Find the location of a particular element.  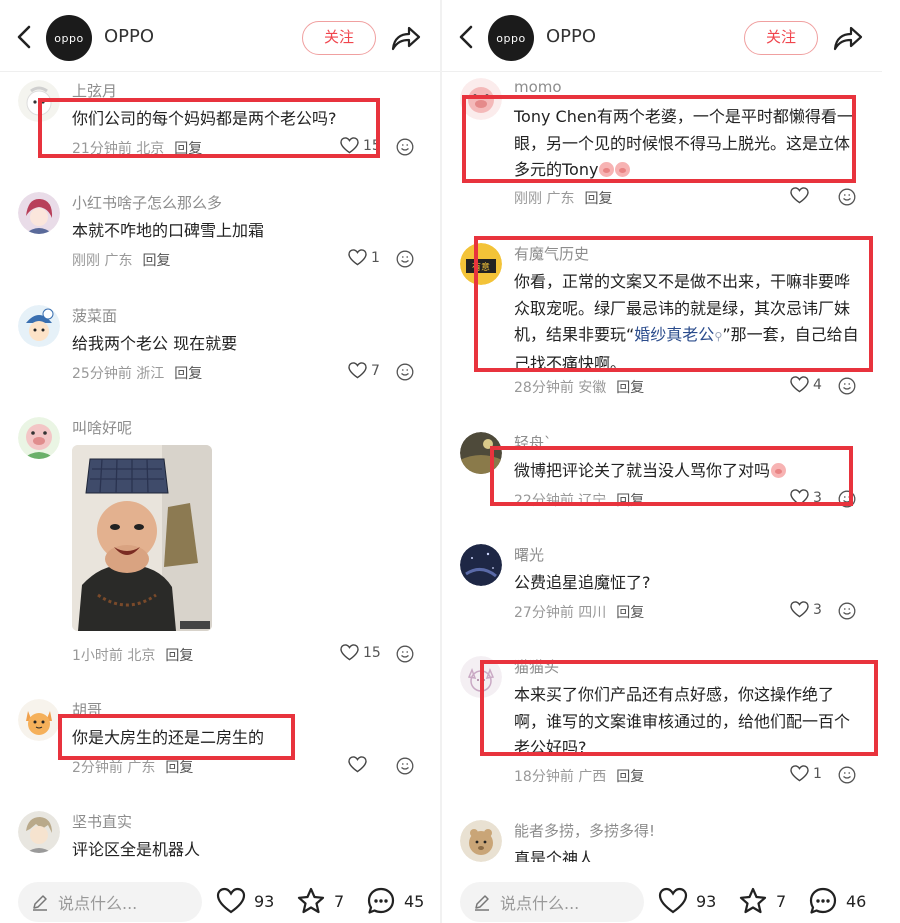

bottom-action-bar: 说点什么... 93 7 46 is located at coordinates (662, 892).